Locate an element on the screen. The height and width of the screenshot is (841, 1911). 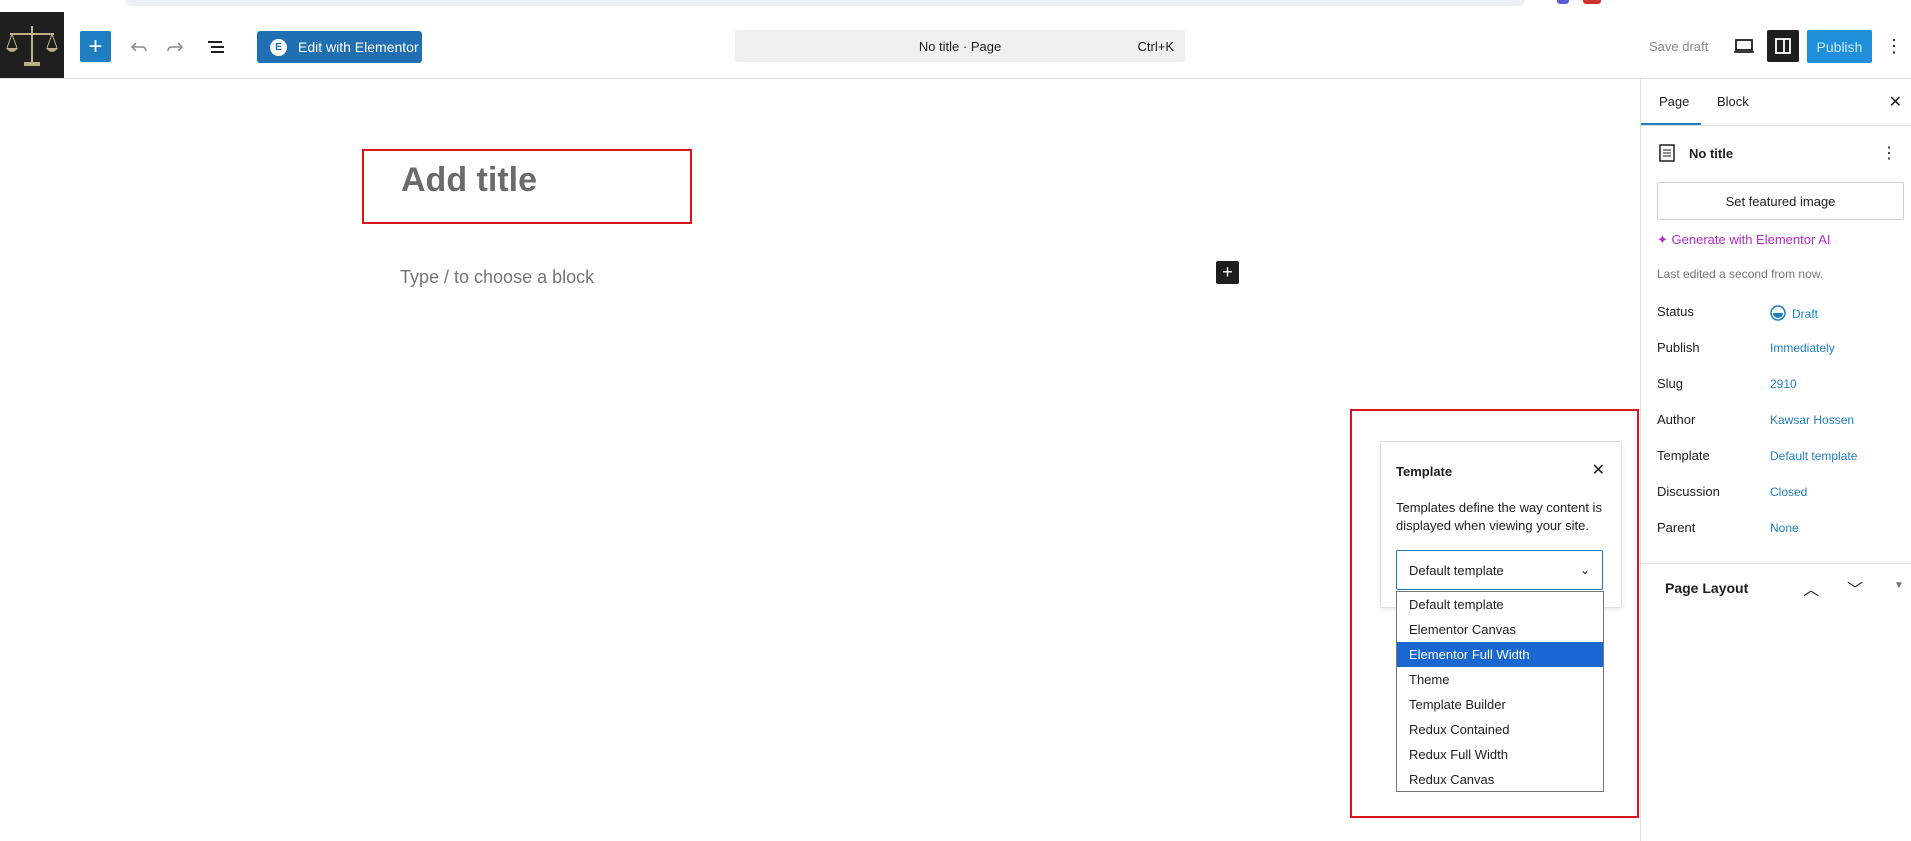
sparkle-icon: ✦ is located at coordinates (1664, 239).